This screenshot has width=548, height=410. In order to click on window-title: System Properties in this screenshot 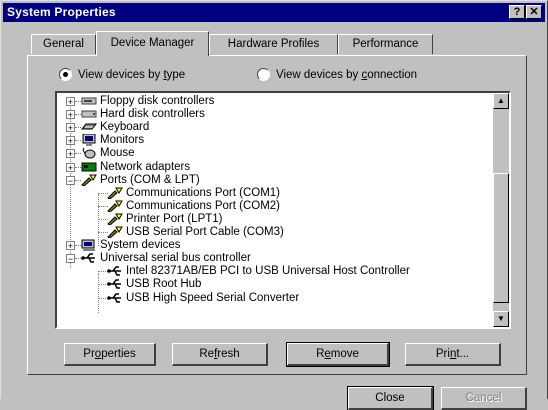, I will do `click(61, 12)`.